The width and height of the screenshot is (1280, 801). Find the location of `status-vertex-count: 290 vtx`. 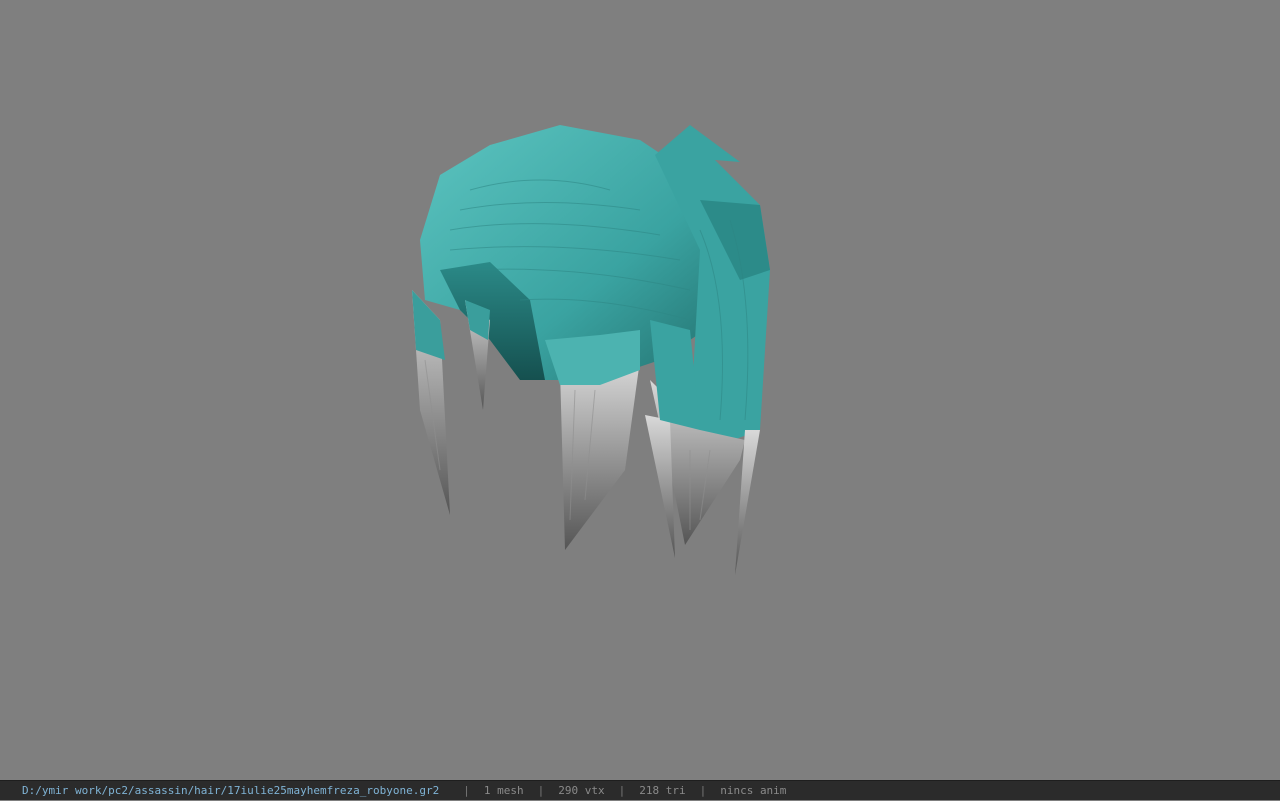

status-vertex-count: 290 vtx is located at coordinates (581, 790).